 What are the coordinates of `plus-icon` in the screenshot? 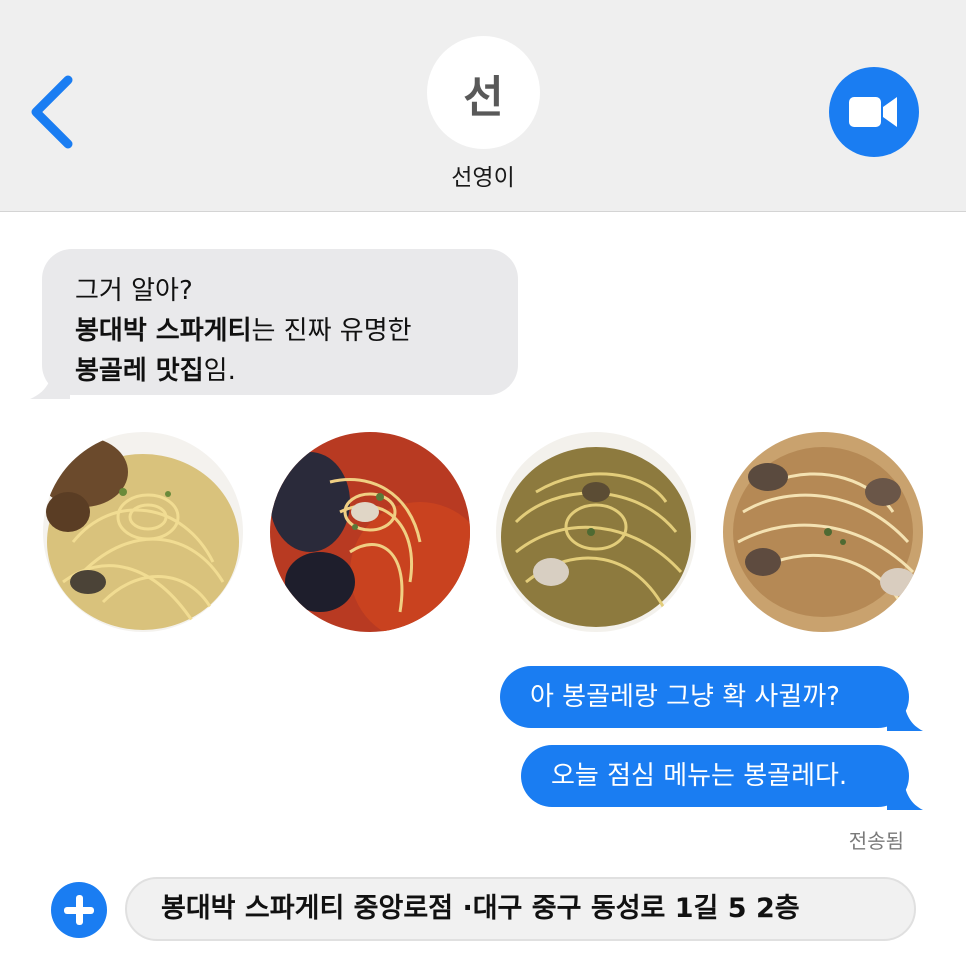 It's located at (79, 910).